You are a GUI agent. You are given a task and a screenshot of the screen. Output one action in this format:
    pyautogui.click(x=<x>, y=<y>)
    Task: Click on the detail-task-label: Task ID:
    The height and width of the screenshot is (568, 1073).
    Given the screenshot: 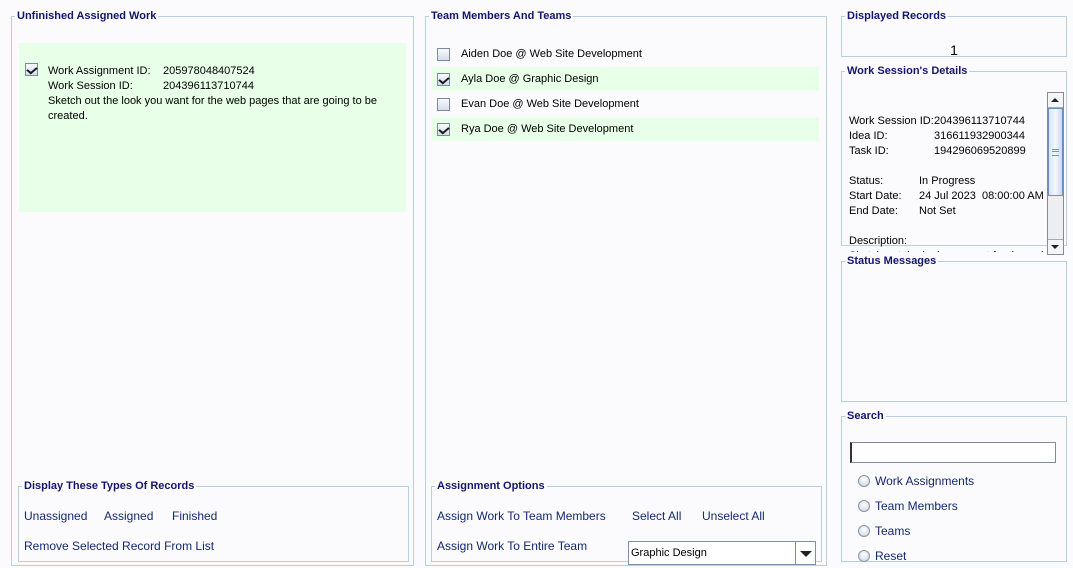 What is the action you would take?
    pyautogui.click(x=869, y=151)
    